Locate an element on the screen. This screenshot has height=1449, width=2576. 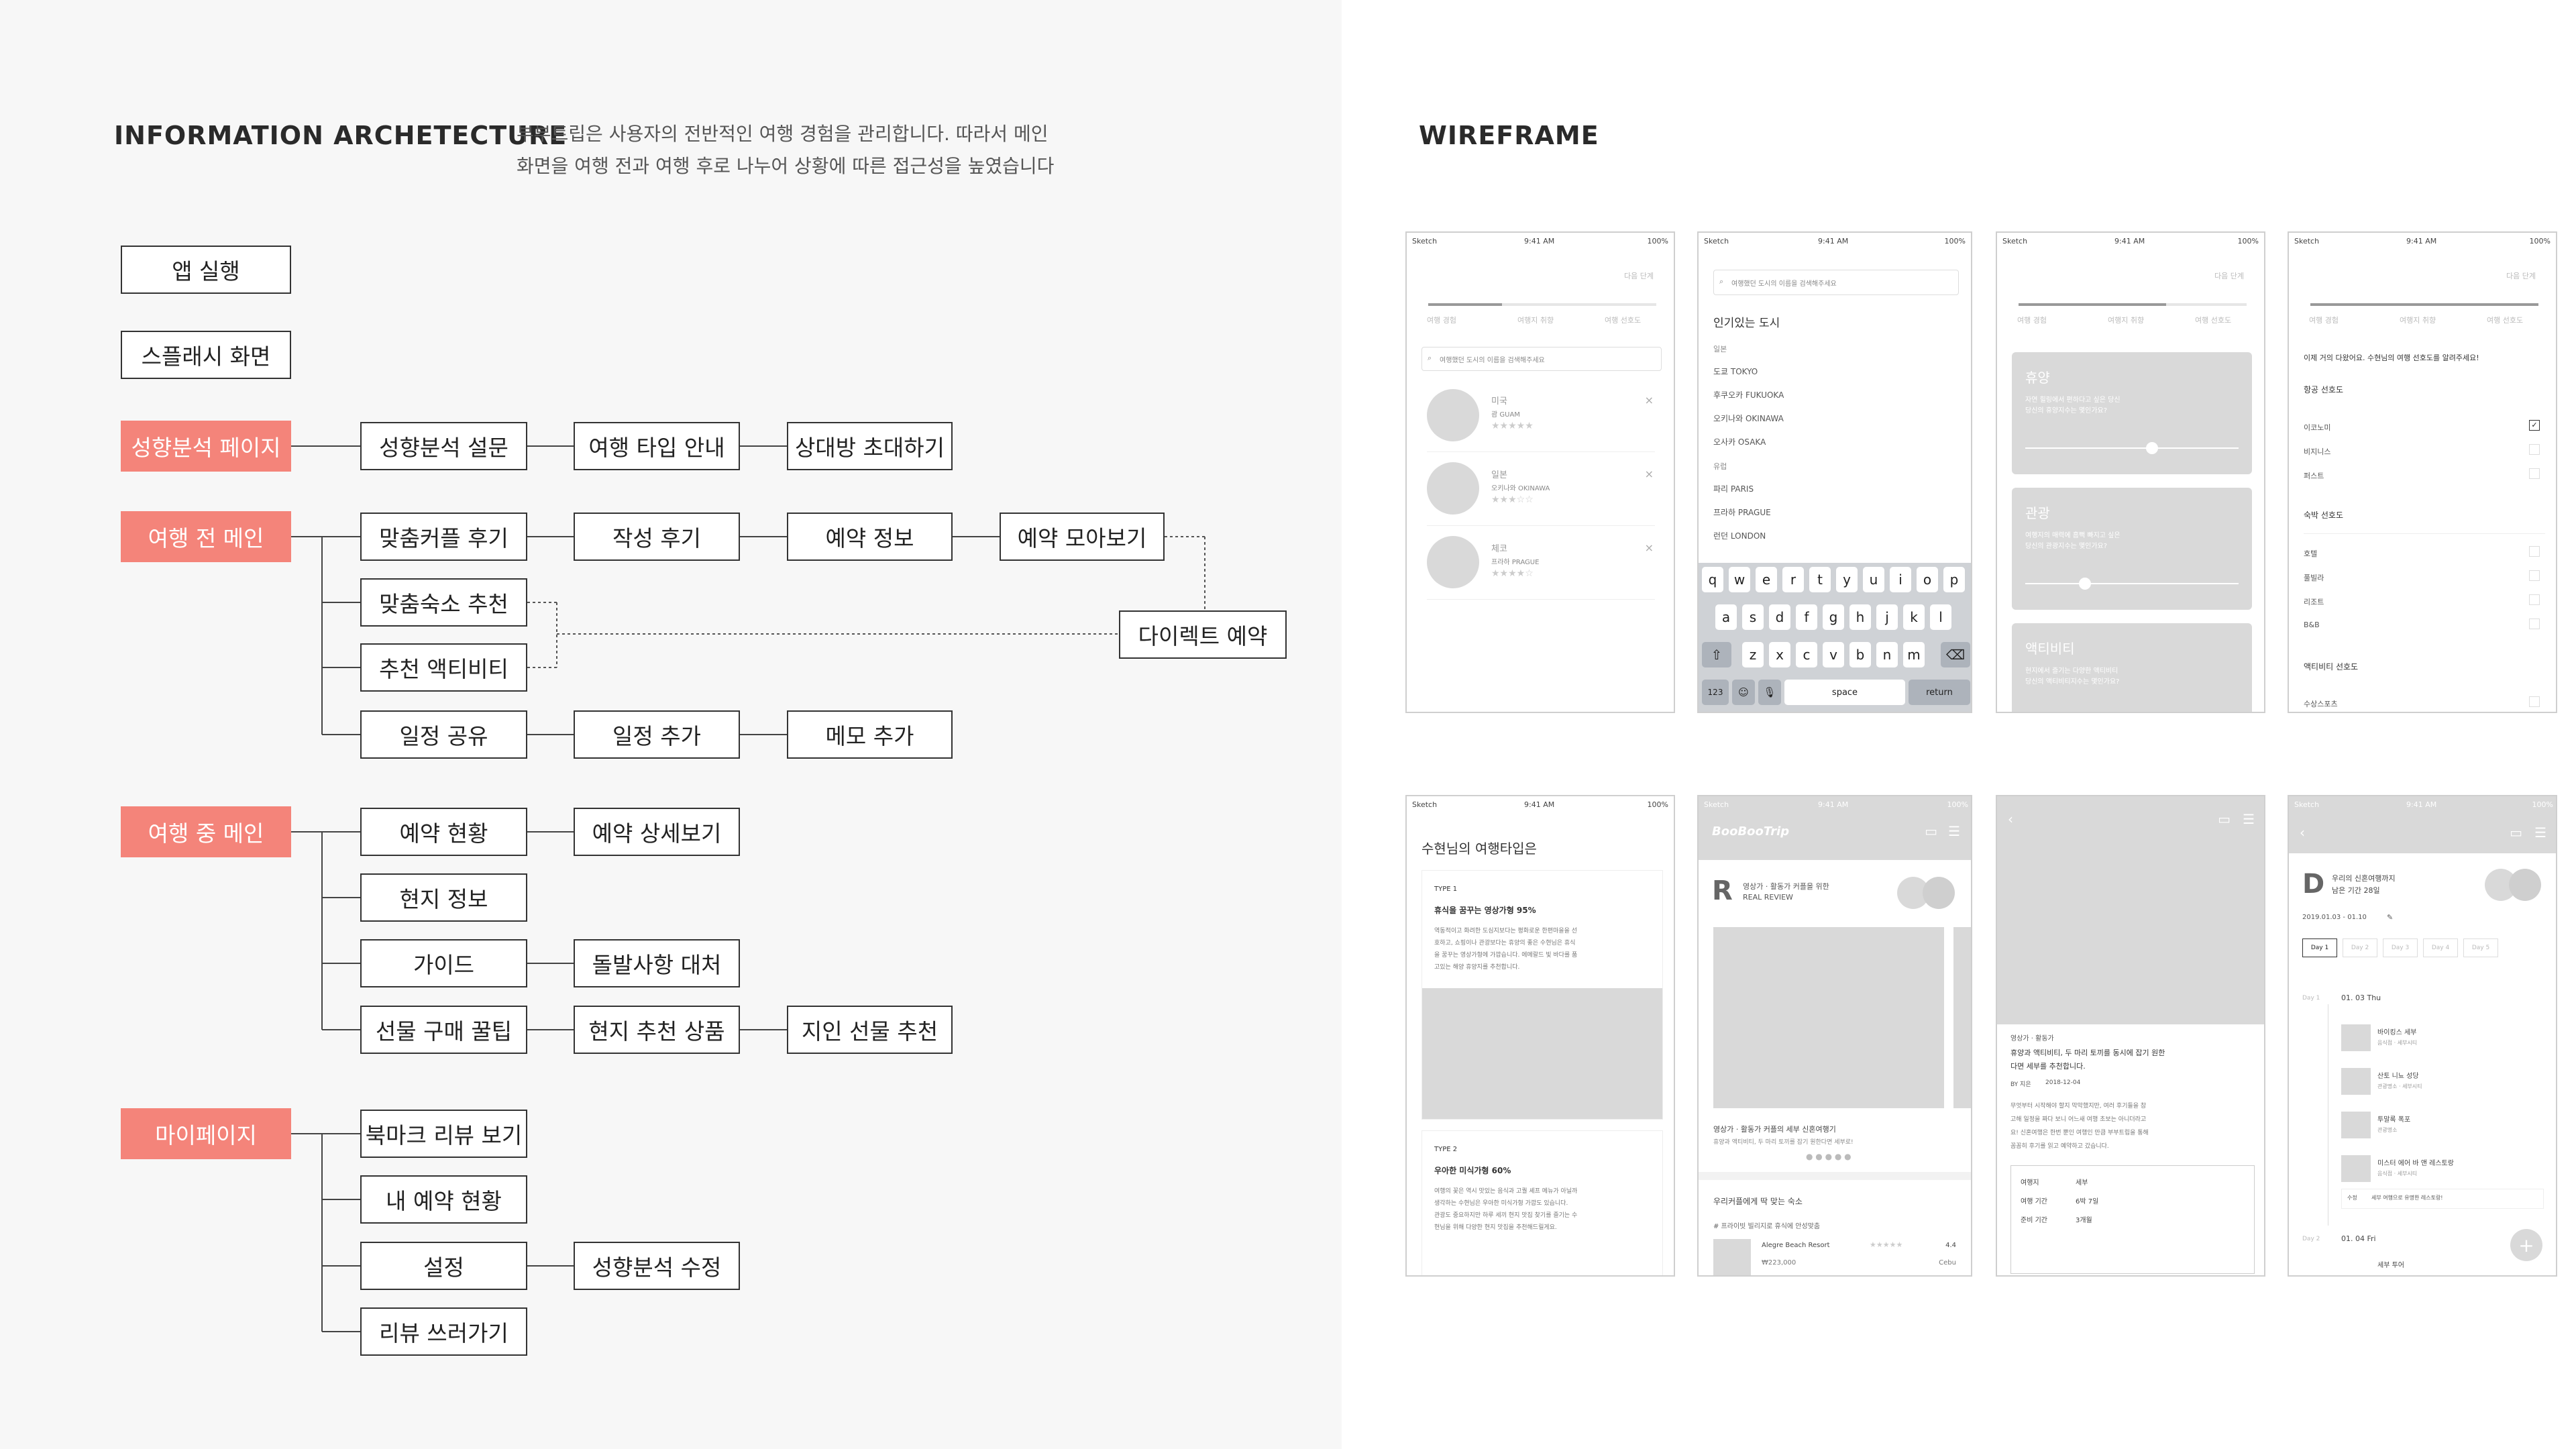
space-key: space is located at coordinates (1844, 692).